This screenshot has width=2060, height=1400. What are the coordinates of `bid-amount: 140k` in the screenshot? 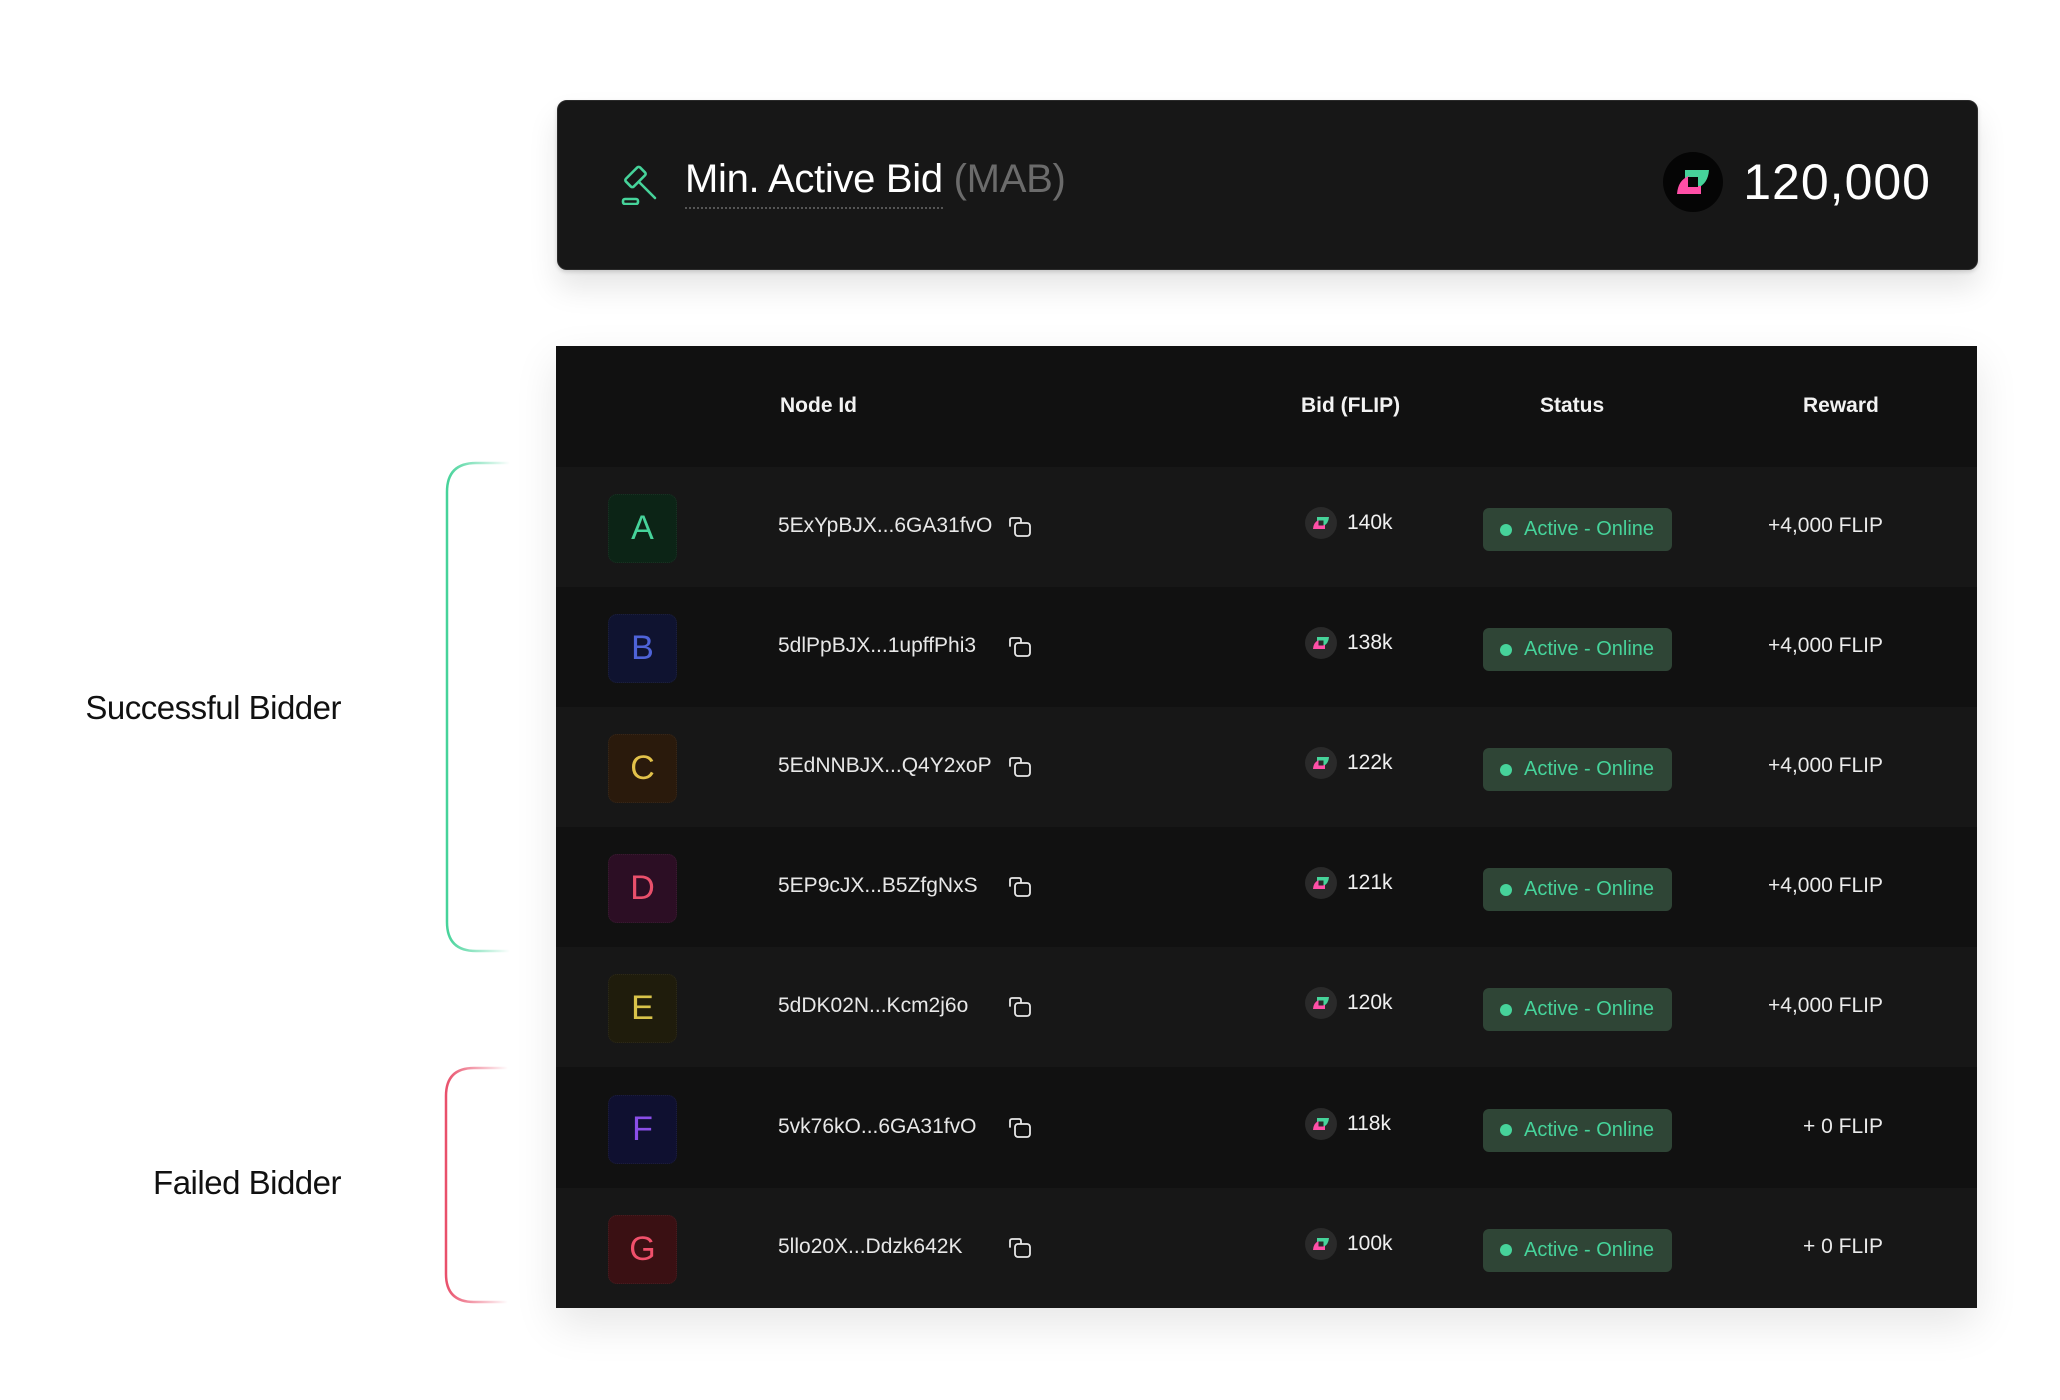 It's located at (1349, 523).